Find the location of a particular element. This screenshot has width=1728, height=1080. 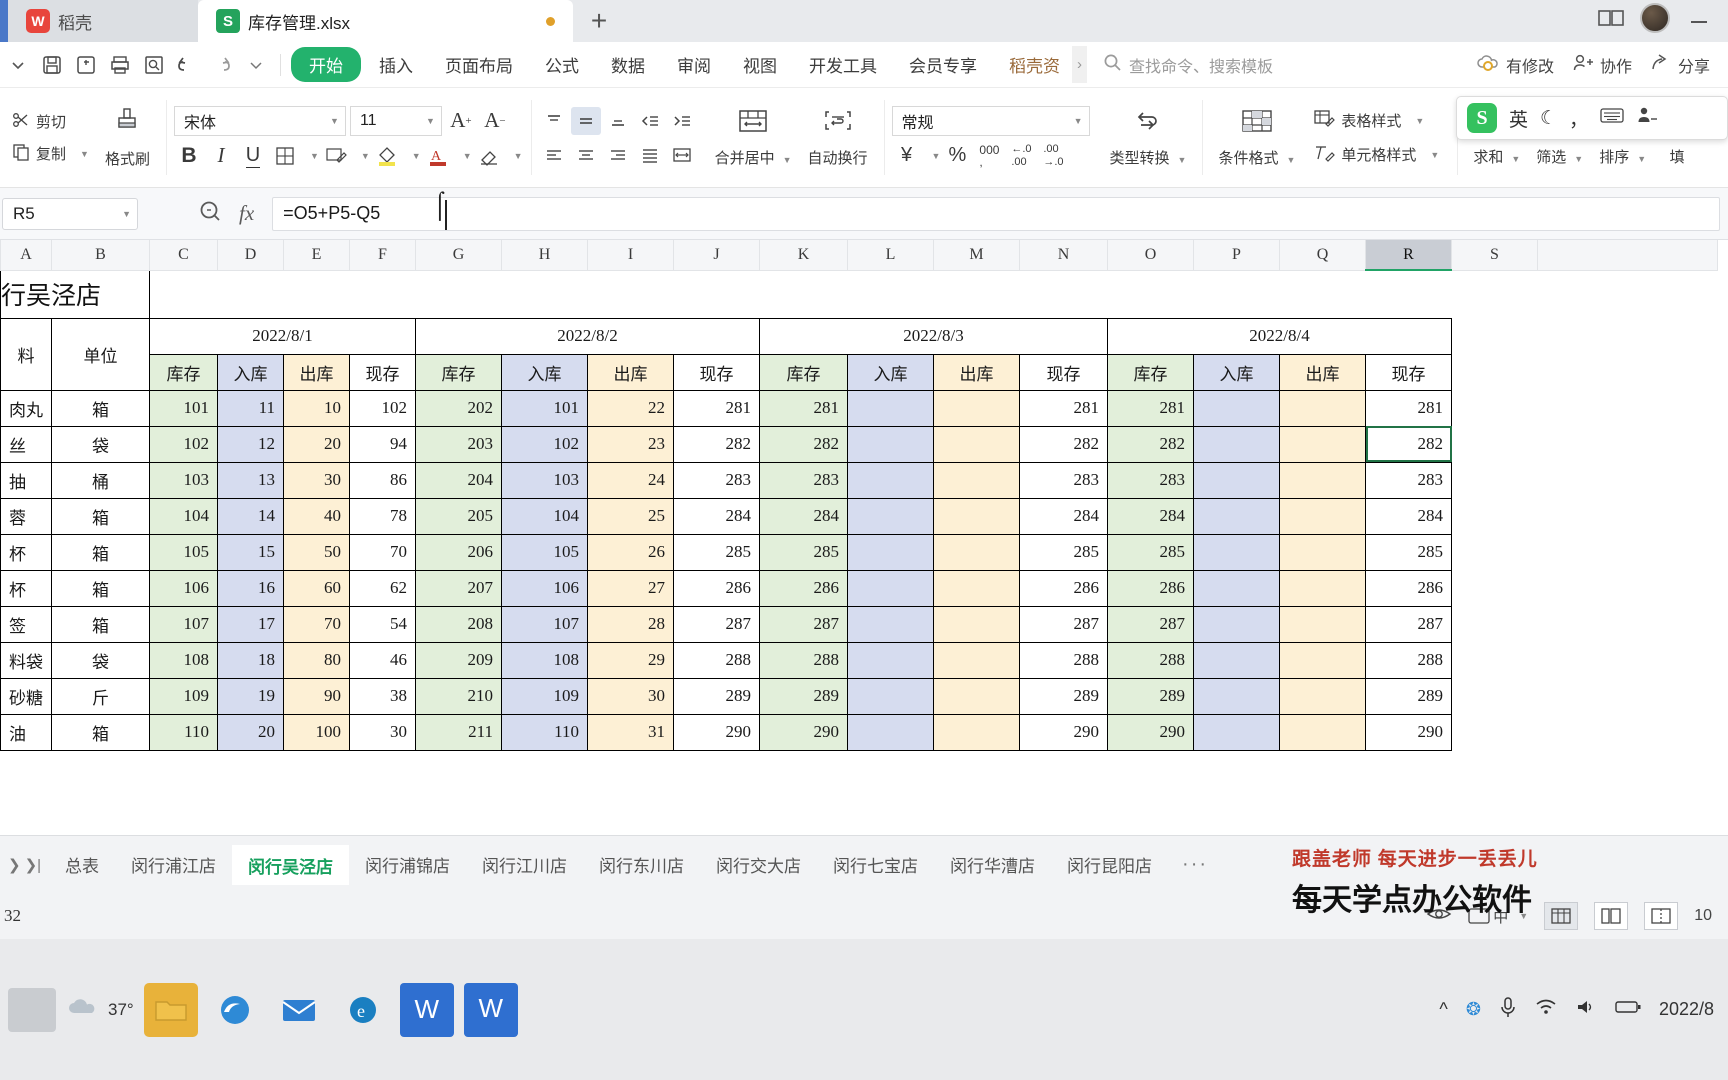

cell-H13: 109 is located at coordinates (544, 696).